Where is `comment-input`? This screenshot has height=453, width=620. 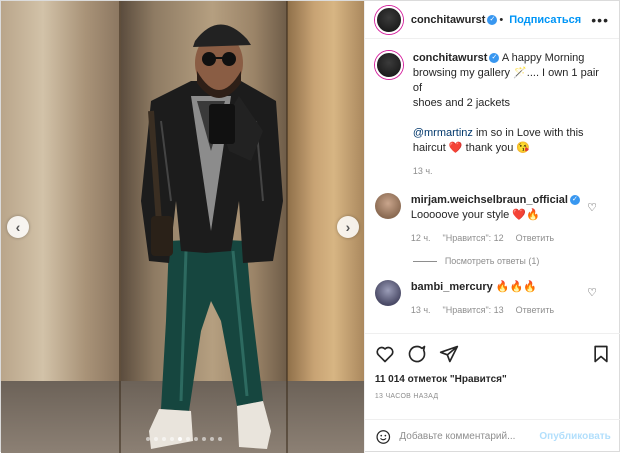 comment-input is located at coordinates (465, 436).